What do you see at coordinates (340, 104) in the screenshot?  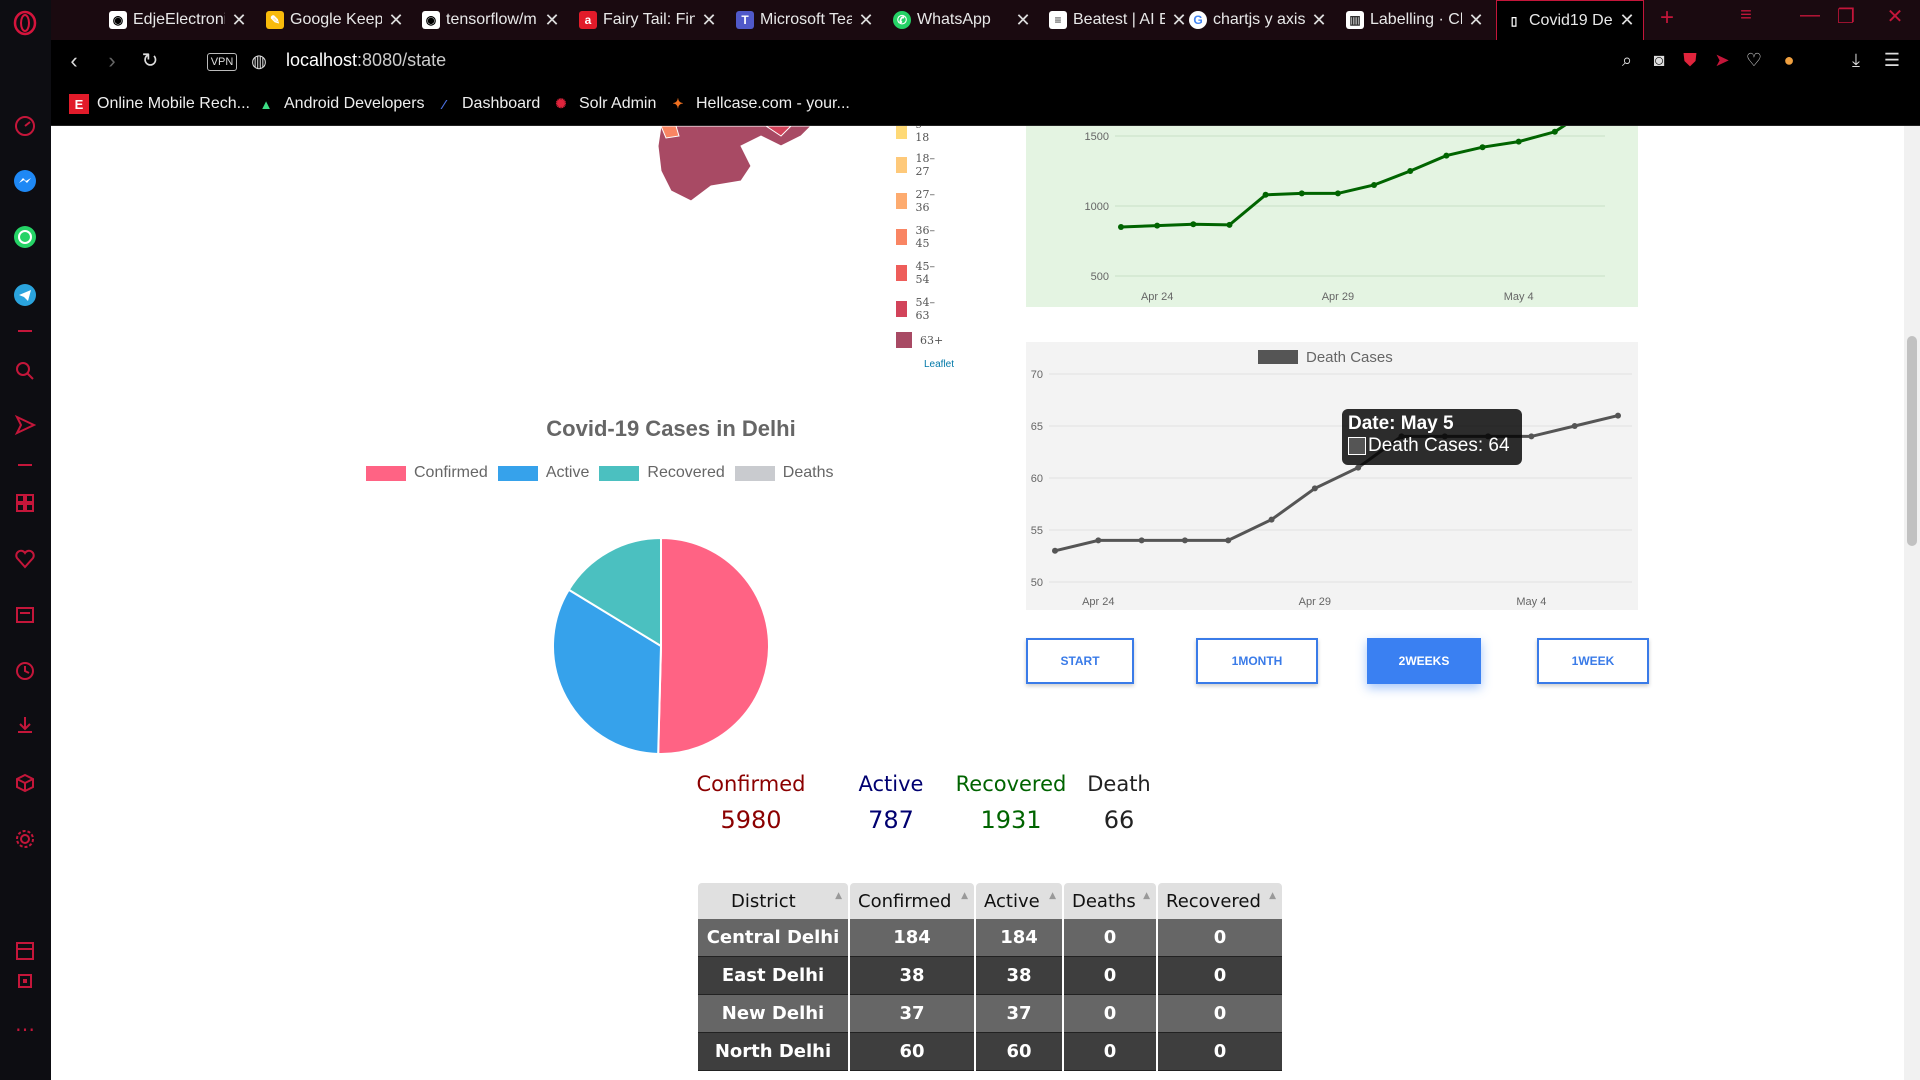 I see `bookmark-item: ▲ Android Developers` at bounding box center [340, 104].